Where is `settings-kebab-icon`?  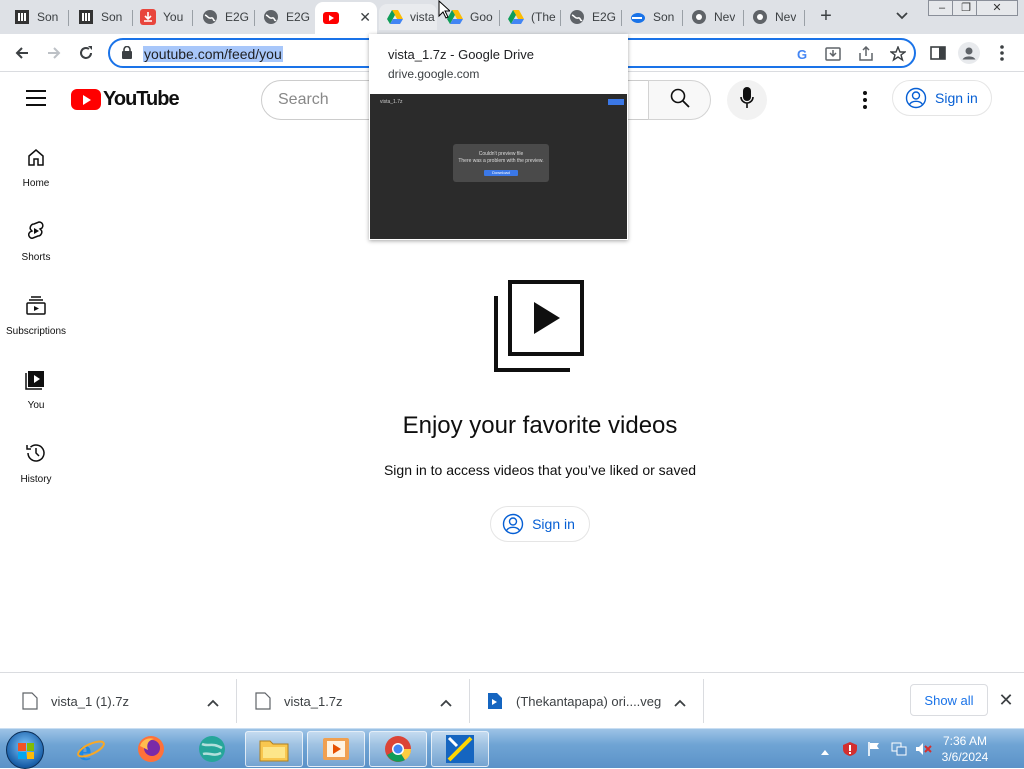 settings-kebab-icon is located at coordinates (865, 100).